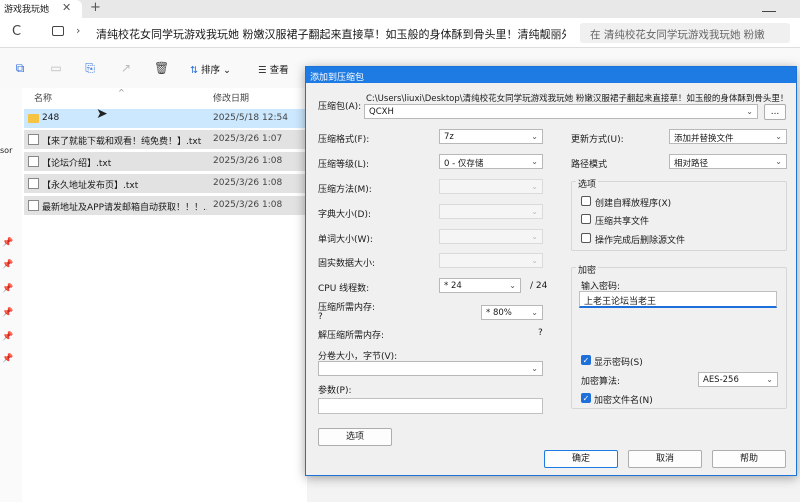  What do you see at coordinates (355, 437) in the screenshot?
I see `options-button: 选项` at bounding box center [355, 437].